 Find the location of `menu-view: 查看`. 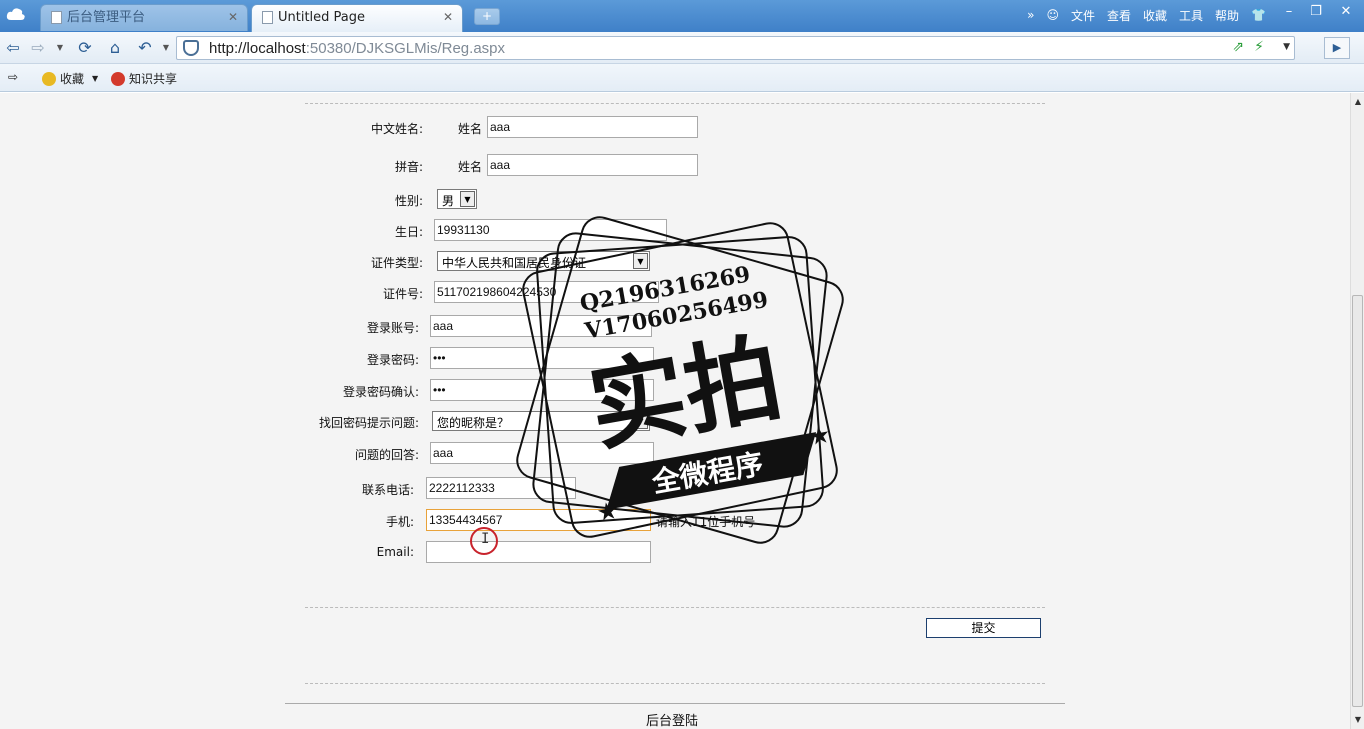

menu-view: 查看 is located at coordinates (1119, 15).